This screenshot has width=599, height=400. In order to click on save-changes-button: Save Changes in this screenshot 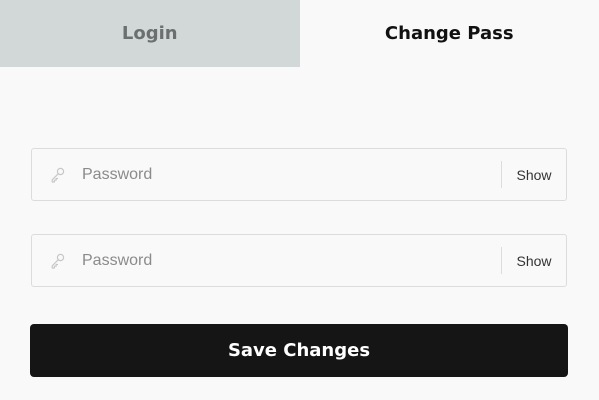, I will do `click(299, 350)`.